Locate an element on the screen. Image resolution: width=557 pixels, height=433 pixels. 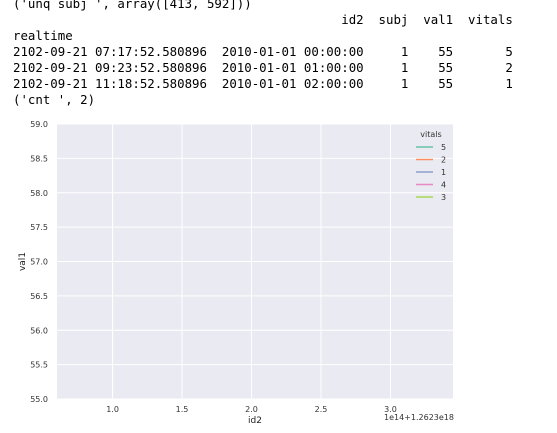
y-tick-label: 57.5 is located at coordinates (39, 227).